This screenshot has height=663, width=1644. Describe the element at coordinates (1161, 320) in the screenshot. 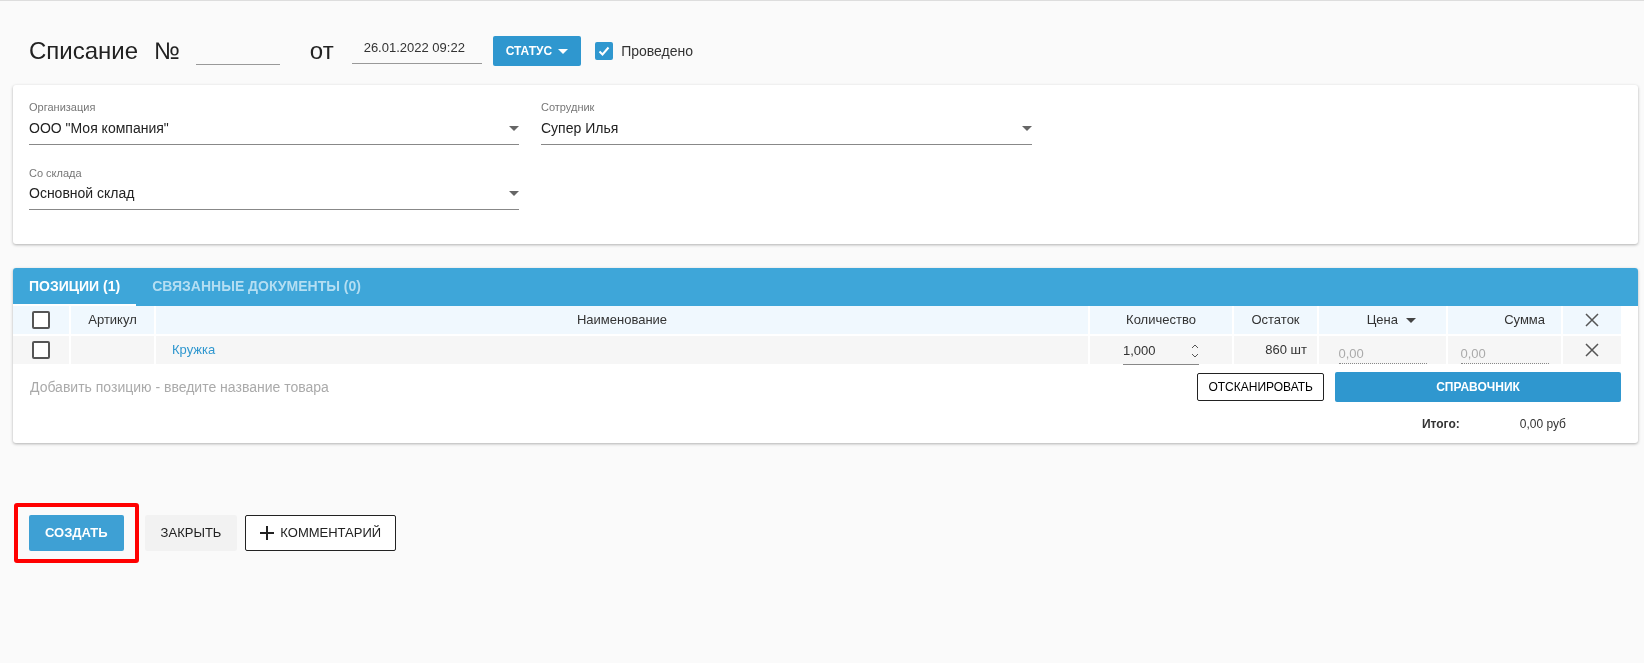

I see `column-header: Количество` at that location.